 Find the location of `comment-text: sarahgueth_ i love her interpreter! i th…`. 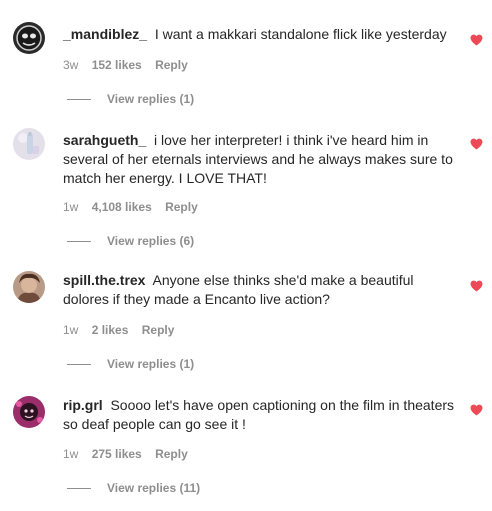

comment-text: sarahgueth_ i love her interpreter! i th… is located at coordinates (260, 159).